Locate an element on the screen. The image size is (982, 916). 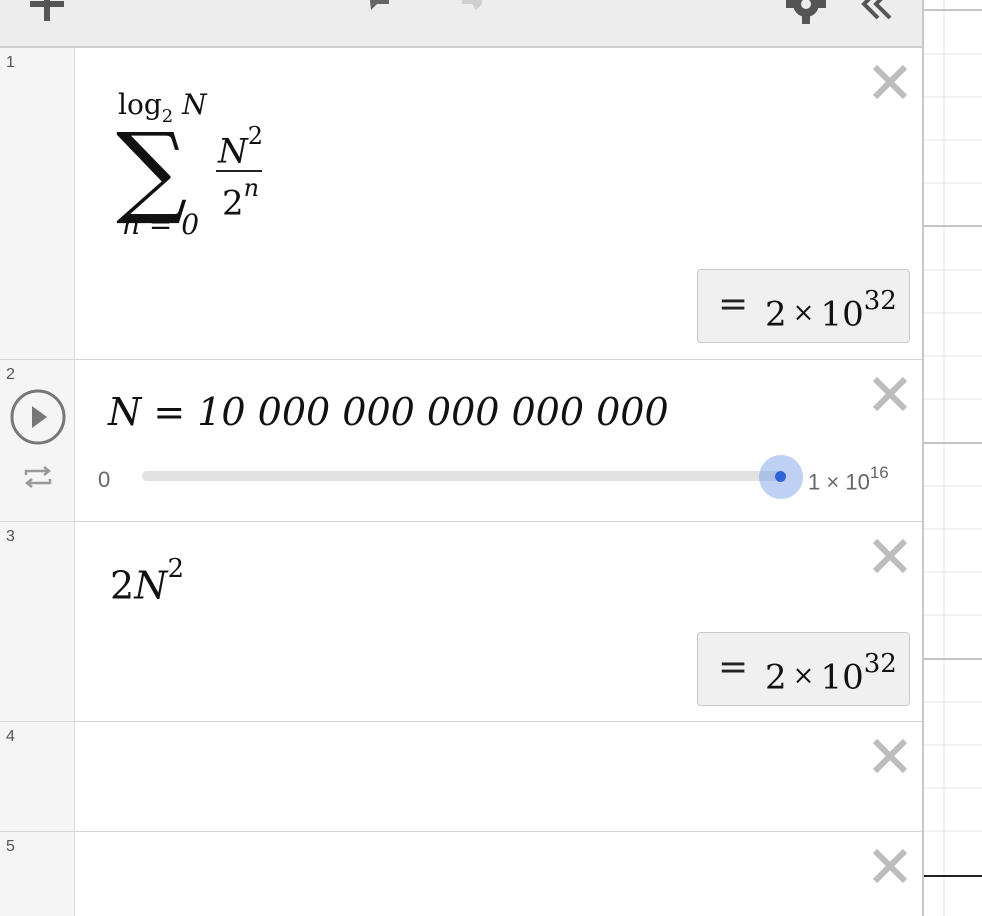
loop-mode-button is located at coordinates (38, 479).